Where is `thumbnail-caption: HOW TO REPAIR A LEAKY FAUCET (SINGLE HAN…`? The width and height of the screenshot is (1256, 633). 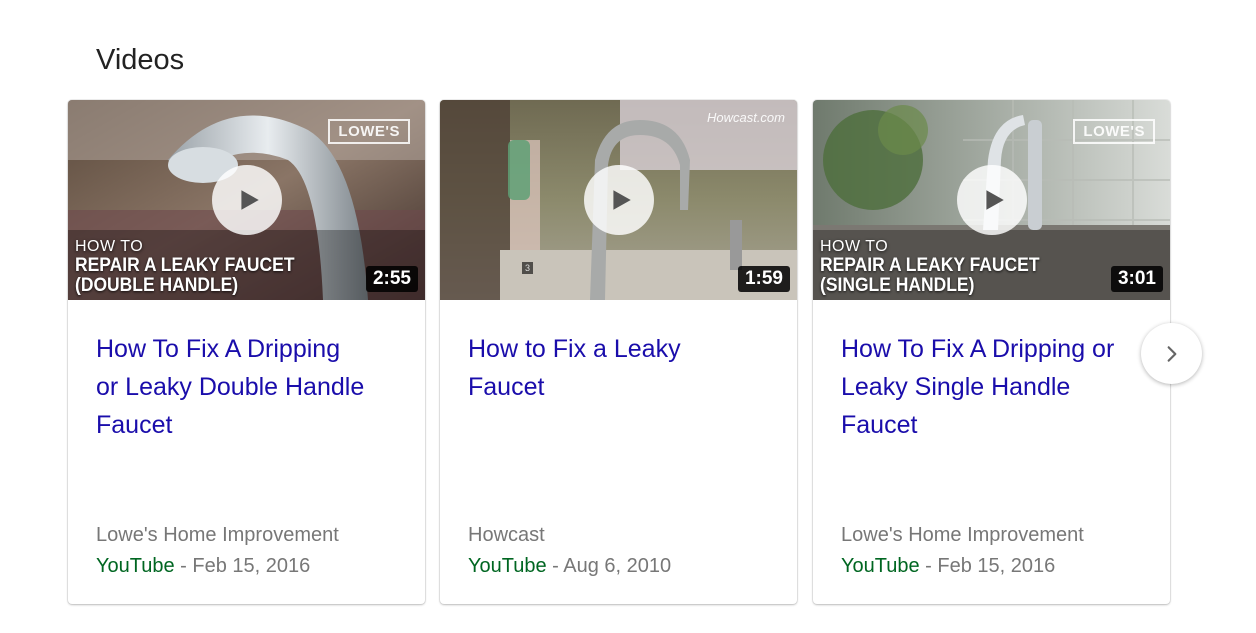 thumbnail-caption: HOW TO REPAIR A LEAKY FAUCET (SINGLE HAN… is located at coordinates (939, 267).